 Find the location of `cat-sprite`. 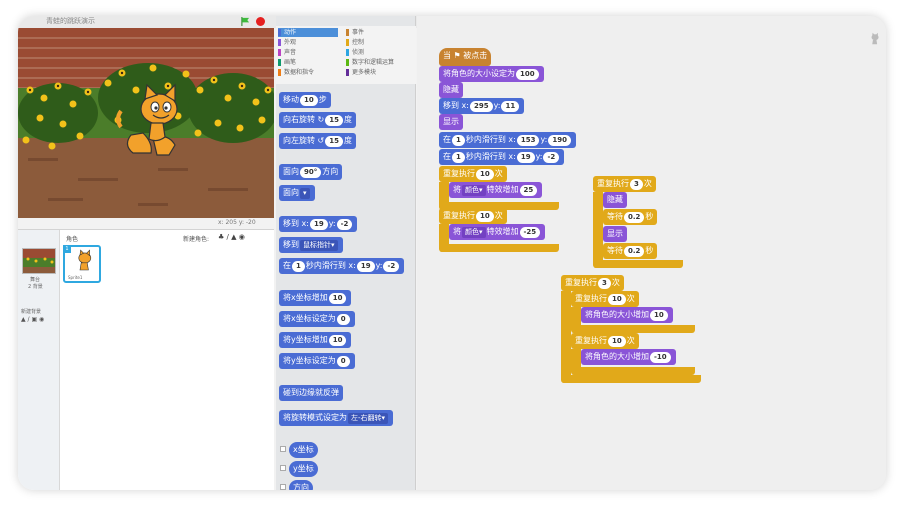

cat-sprite is located at coordinates (153, 123).